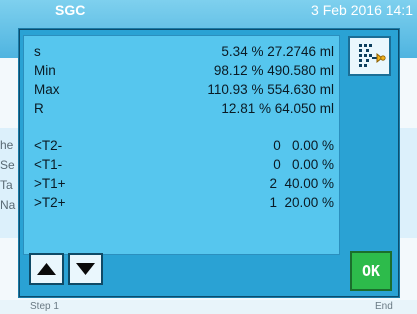 The image size is (417, 314). I want to click on print-report-button, so click(369, 56).